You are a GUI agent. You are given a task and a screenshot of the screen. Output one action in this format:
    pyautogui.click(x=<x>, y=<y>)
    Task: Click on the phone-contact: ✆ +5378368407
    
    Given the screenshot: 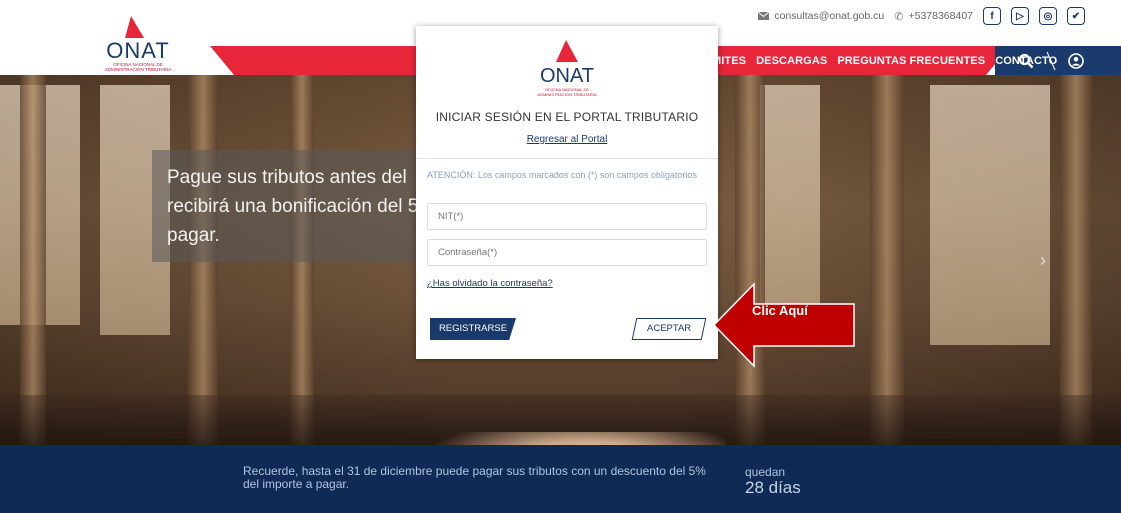 What is the action you would take?
    pyautogui.click(x=933, y=16)
    